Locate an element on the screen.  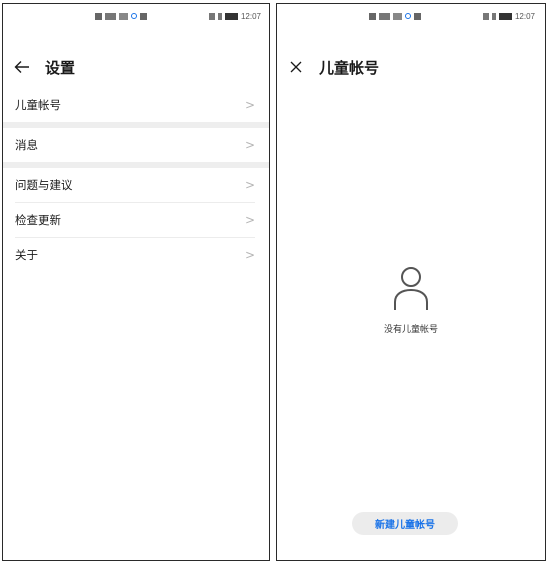
settings-item-about: 关于 > is located at coordinates (136, 255).